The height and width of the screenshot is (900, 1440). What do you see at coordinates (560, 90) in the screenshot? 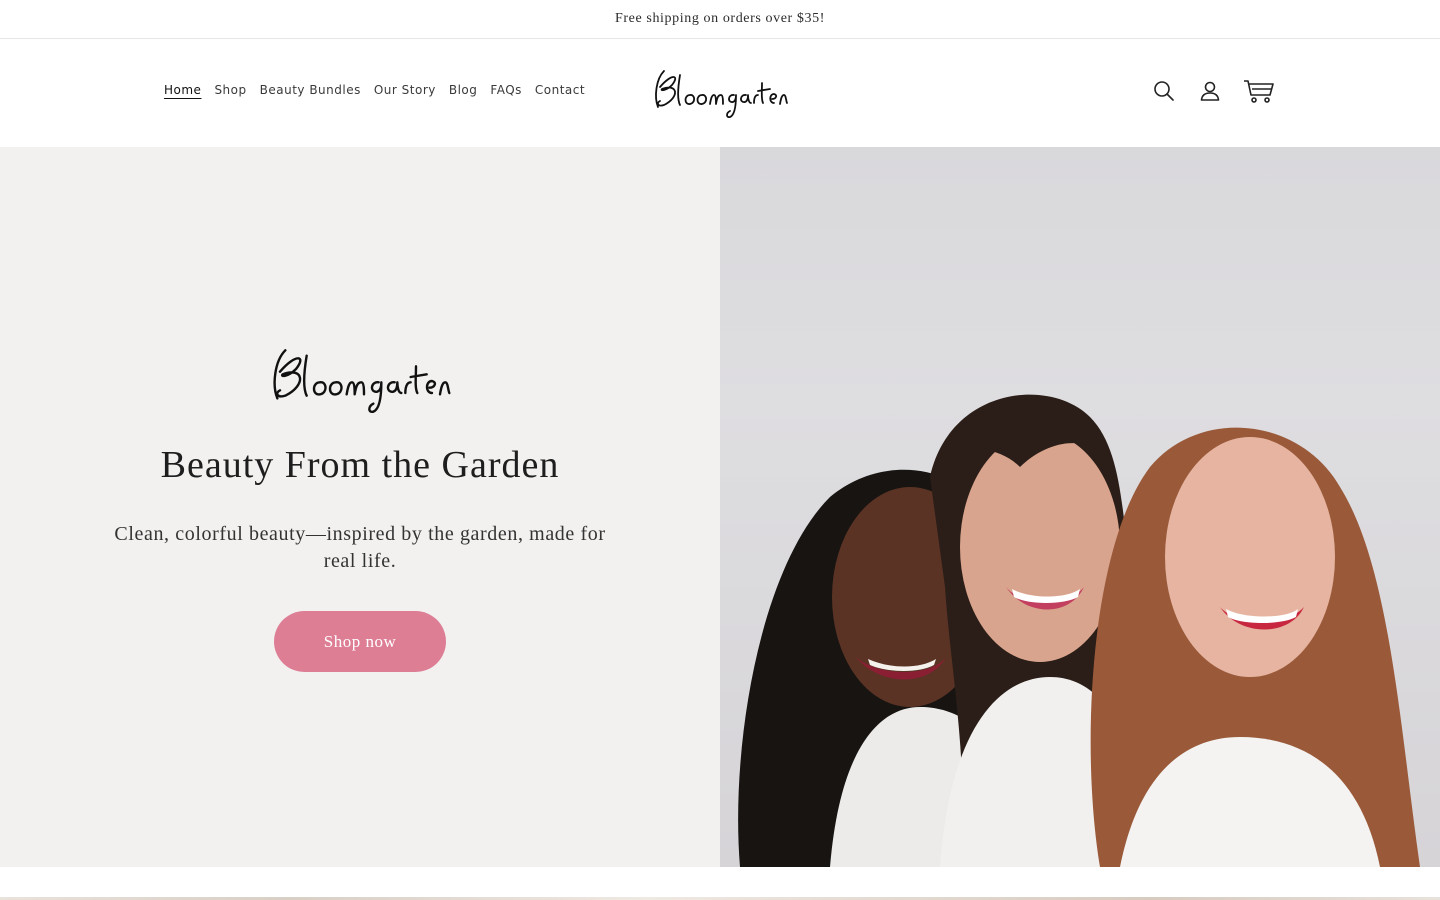
I see `nav-item-contact: Contact` at bounding box center [560, 90].